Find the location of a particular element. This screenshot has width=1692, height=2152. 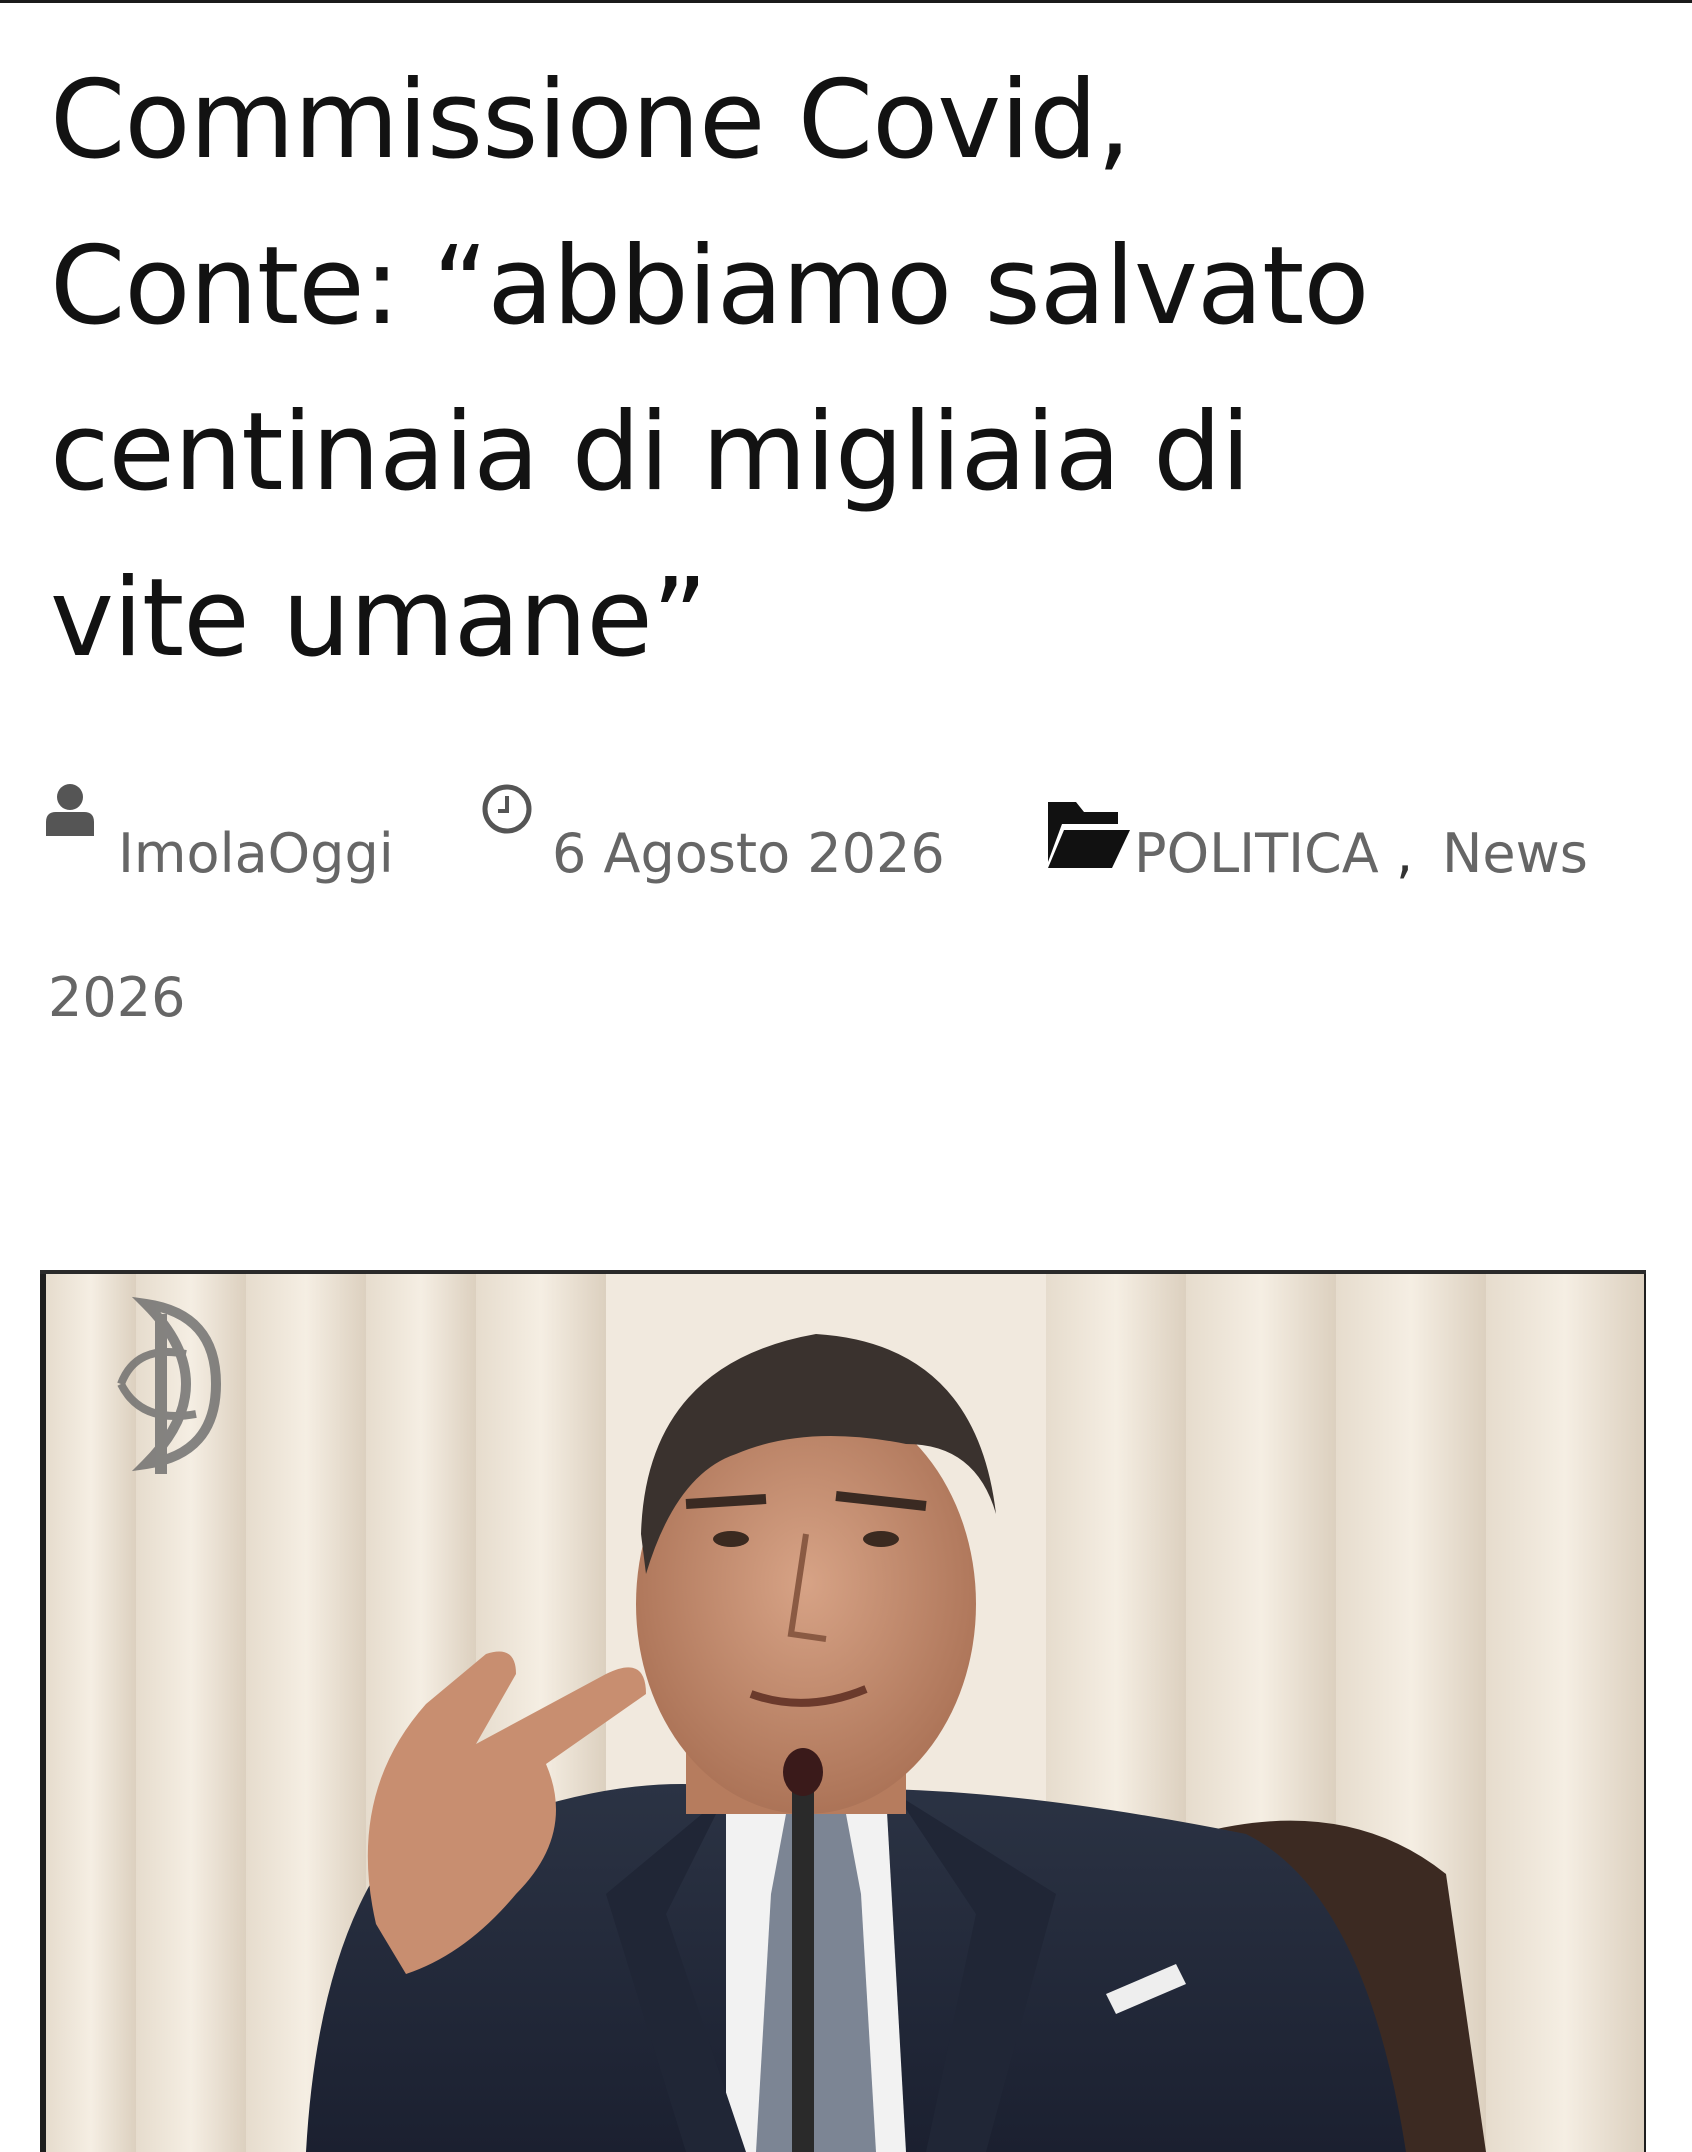

publish-date: 6 Agosto 2026 is located at coordinates (748, 853).